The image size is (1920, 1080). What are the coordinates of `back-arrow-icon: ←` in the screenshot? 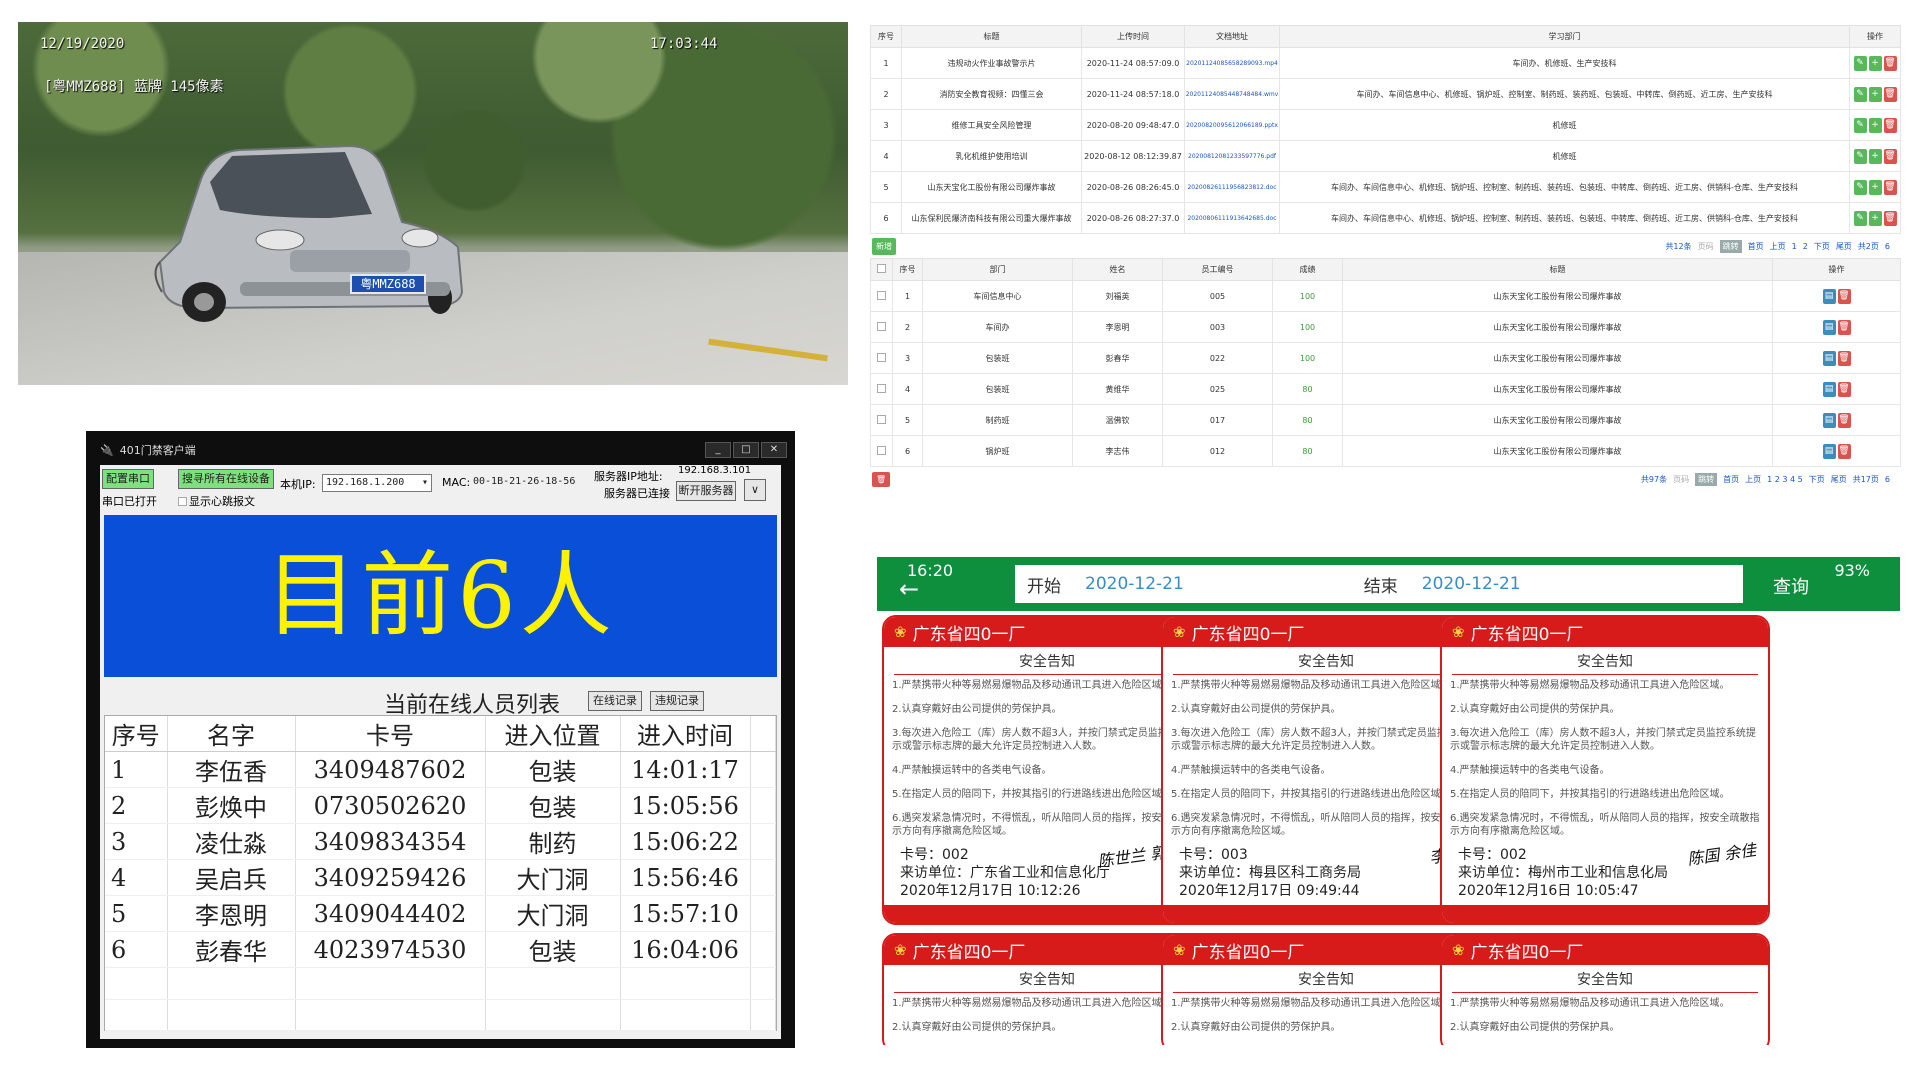 It's located at (909, 589).